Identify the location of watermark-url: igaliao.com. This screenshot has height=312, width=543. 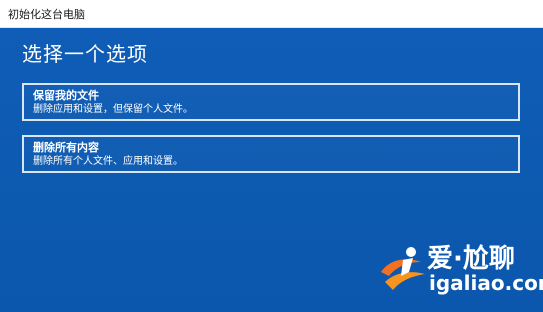
(486, 283).